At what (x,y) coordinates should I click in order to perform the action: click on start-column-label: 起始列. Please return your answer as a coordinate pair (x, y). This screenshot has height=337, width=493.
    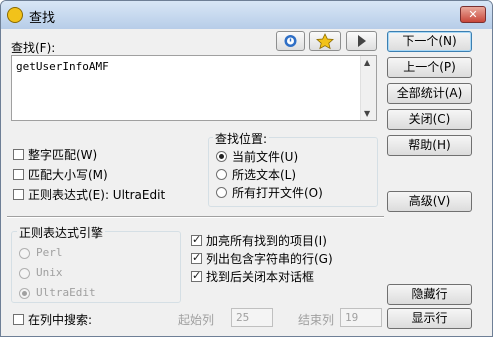
    Looking at the image, I should click on (196, 320).